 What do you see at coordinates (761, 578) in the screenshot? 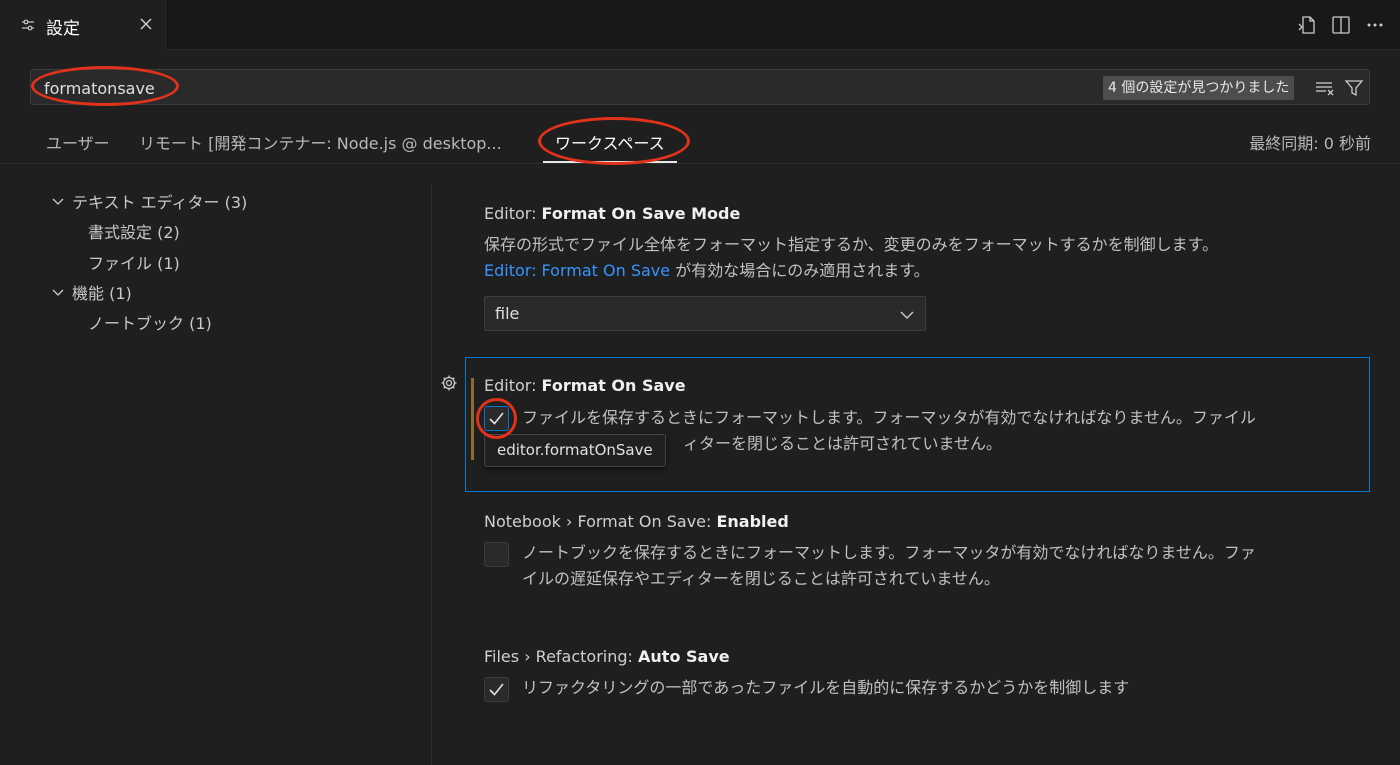
I see `description-line: イルの遅延保存やエディターを閉じることは許可されていません。` at bounding box center [761, 578].